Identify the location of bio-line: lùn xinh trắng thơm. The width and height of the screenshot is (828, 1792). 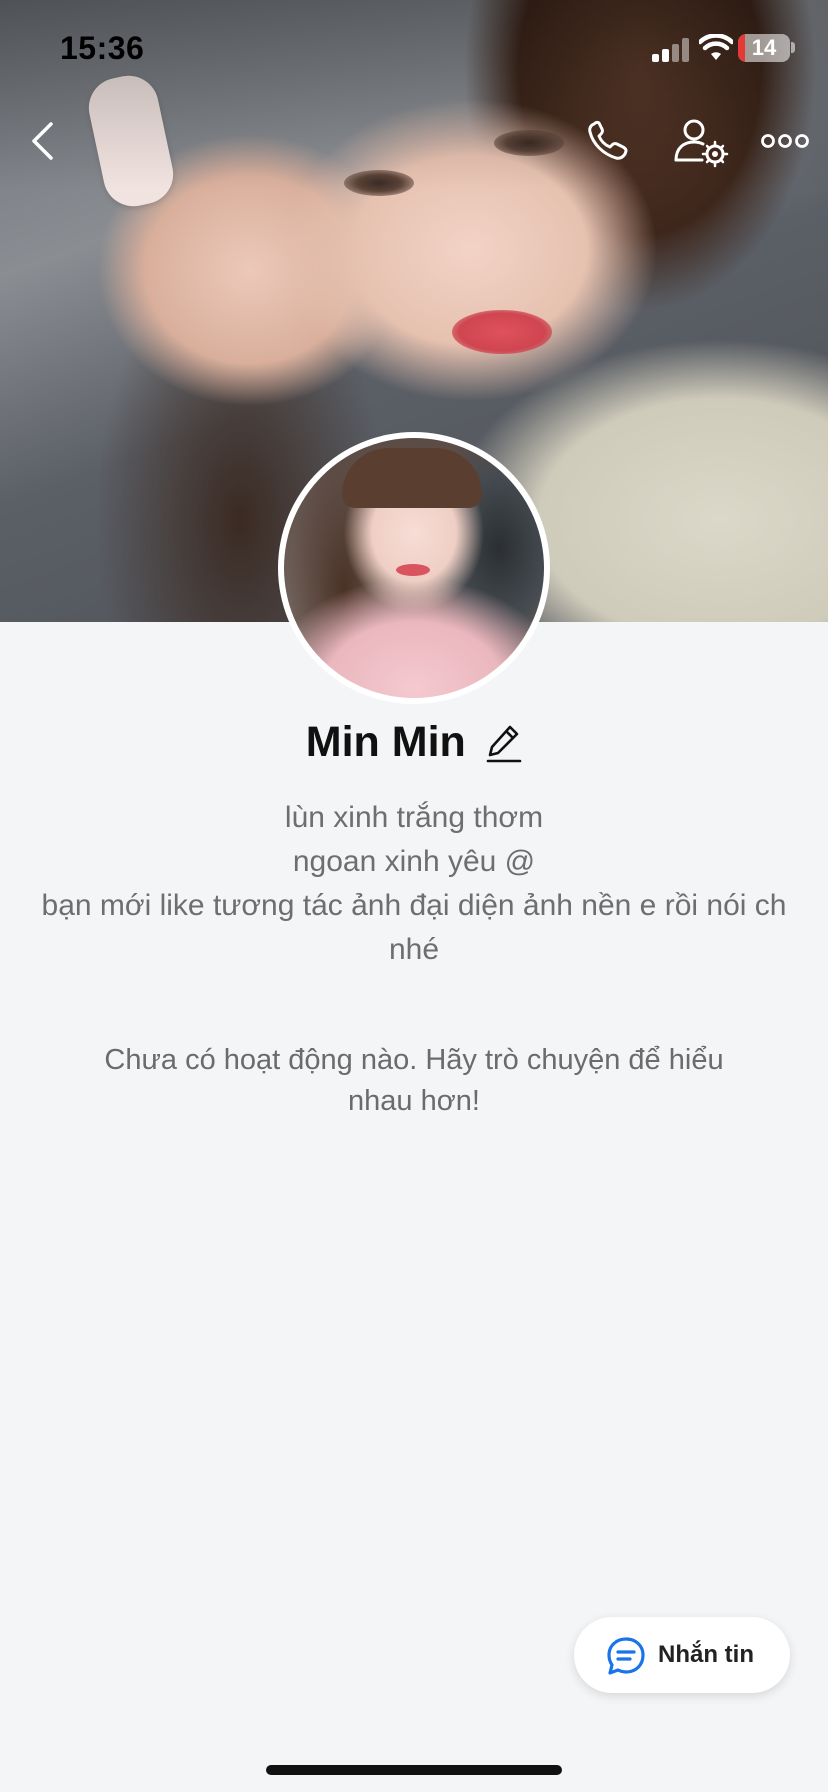
(414, 817).